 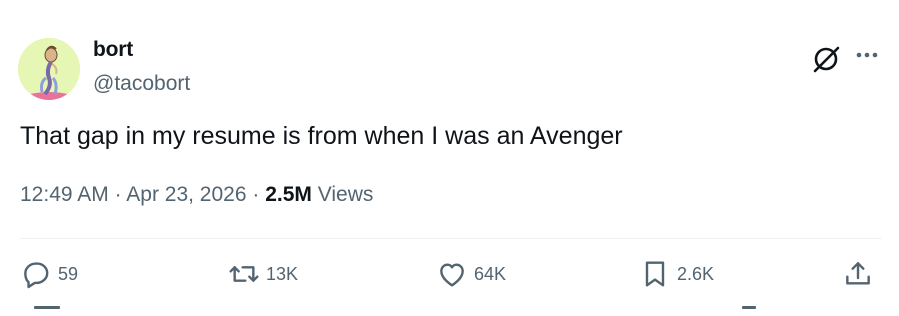 I want to click on reply-icon, so click(x=36, y=275).